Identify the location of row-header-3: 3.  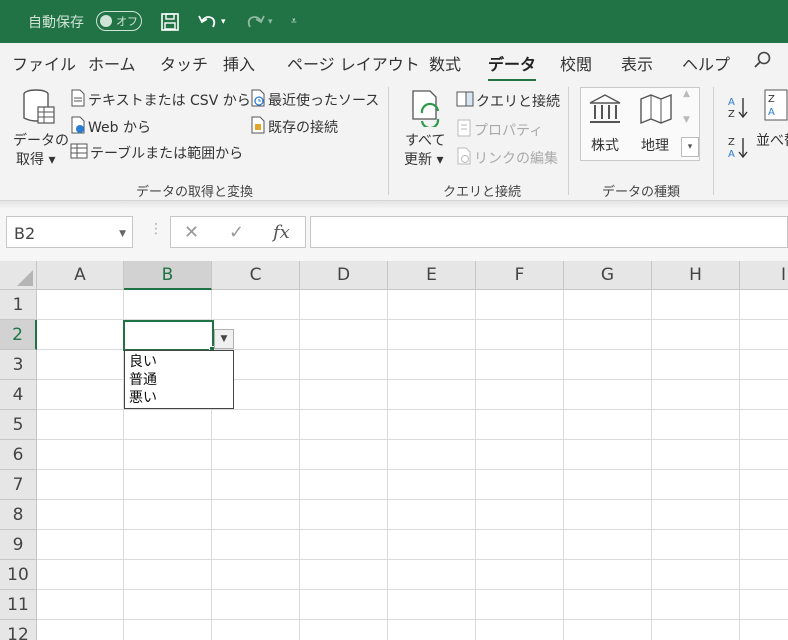
(18, 365).